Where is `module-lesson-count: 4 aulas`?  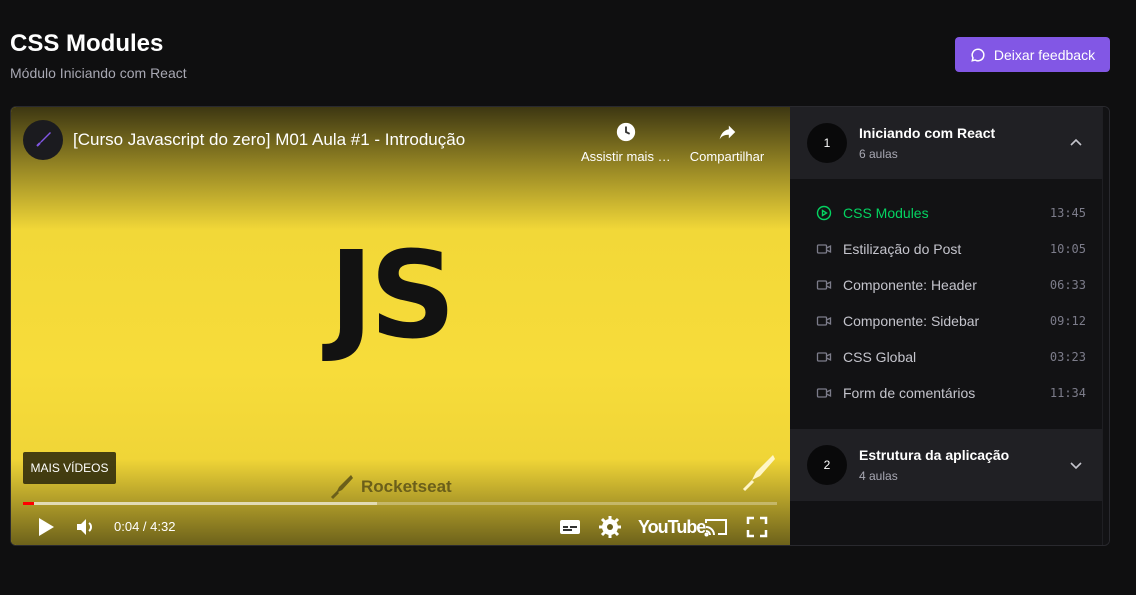 module-lesson-count: 4 aulas is located at coordinates (878, 476).